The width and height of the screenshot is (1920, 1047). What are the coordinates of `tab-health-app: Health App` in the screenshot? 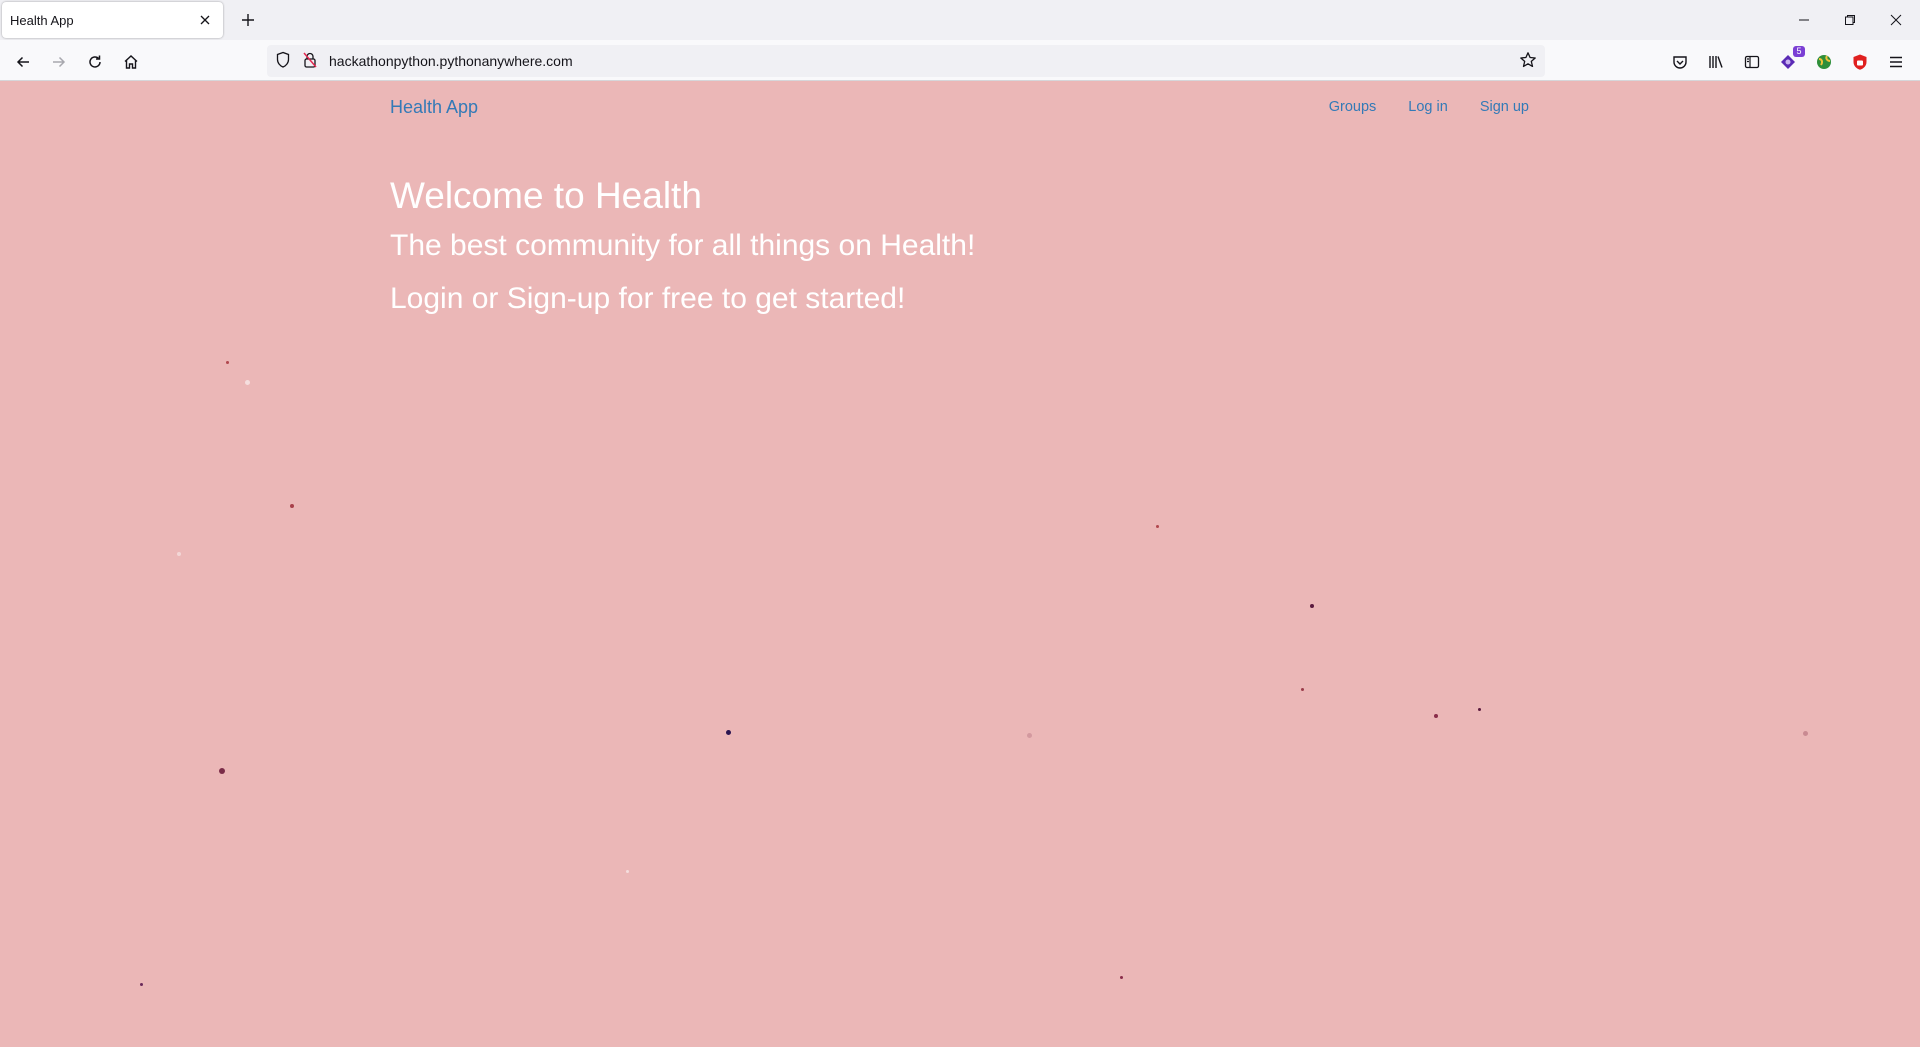 It's located at (112, 20).